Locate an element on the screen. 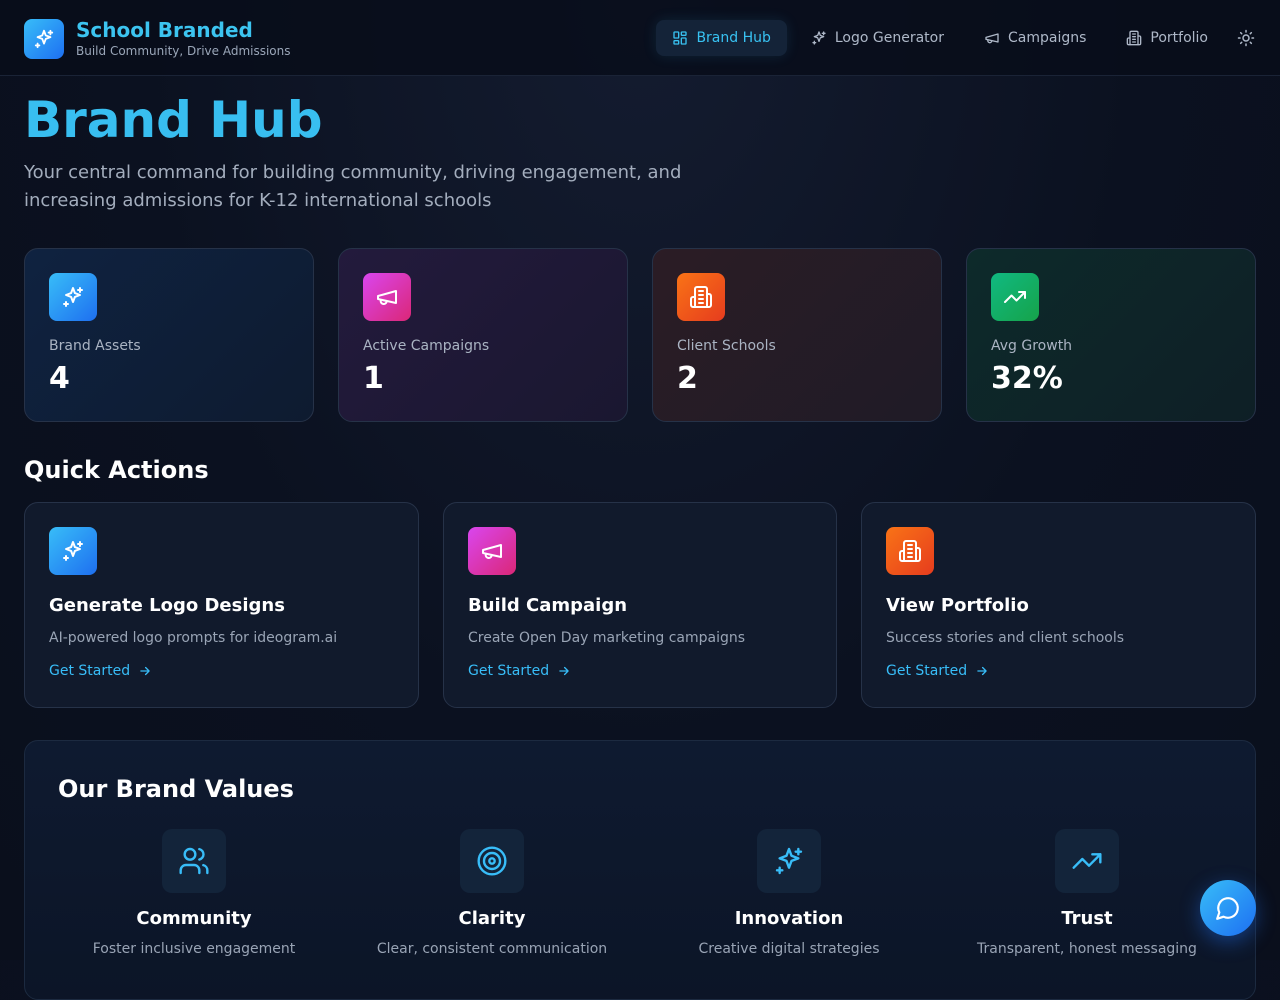 The image size is (1280, 1000). value-title: Clarity is located at coordinates (492, 918).